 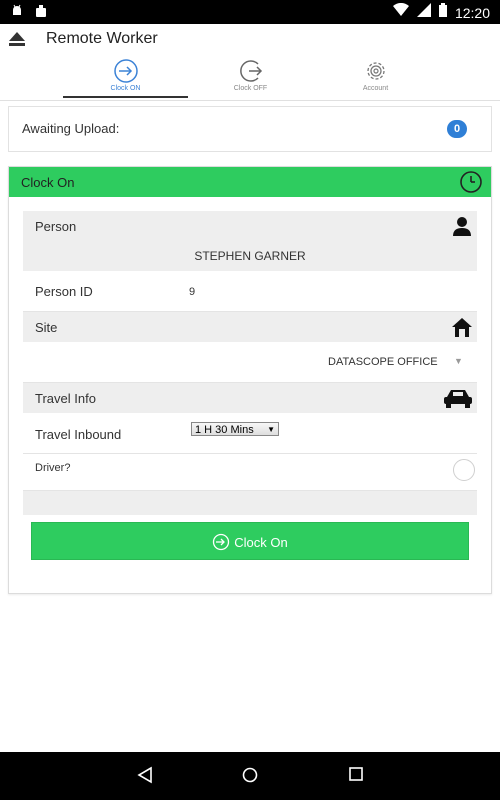 What do you see at coordinates (250, 503) in the screenshot?
I see `empty-footer-row` at bounding box center [250, 503].